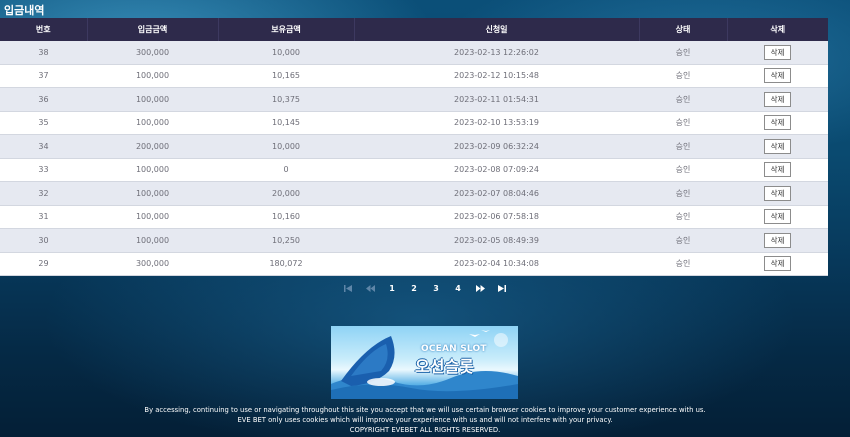  Describe the element at coordinates (43, 170) in the screenshot. I see `cell-number: 33` at that location.